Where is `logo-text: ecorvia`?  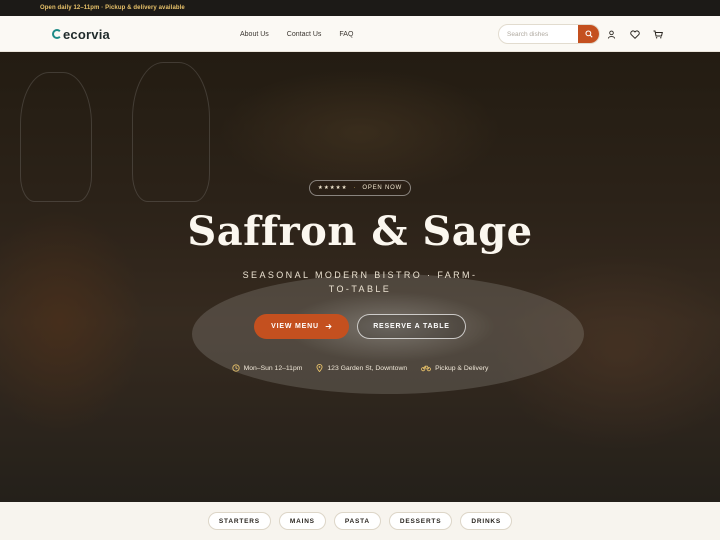 logo-text: ecorvia is located at coordinates (86, 34).